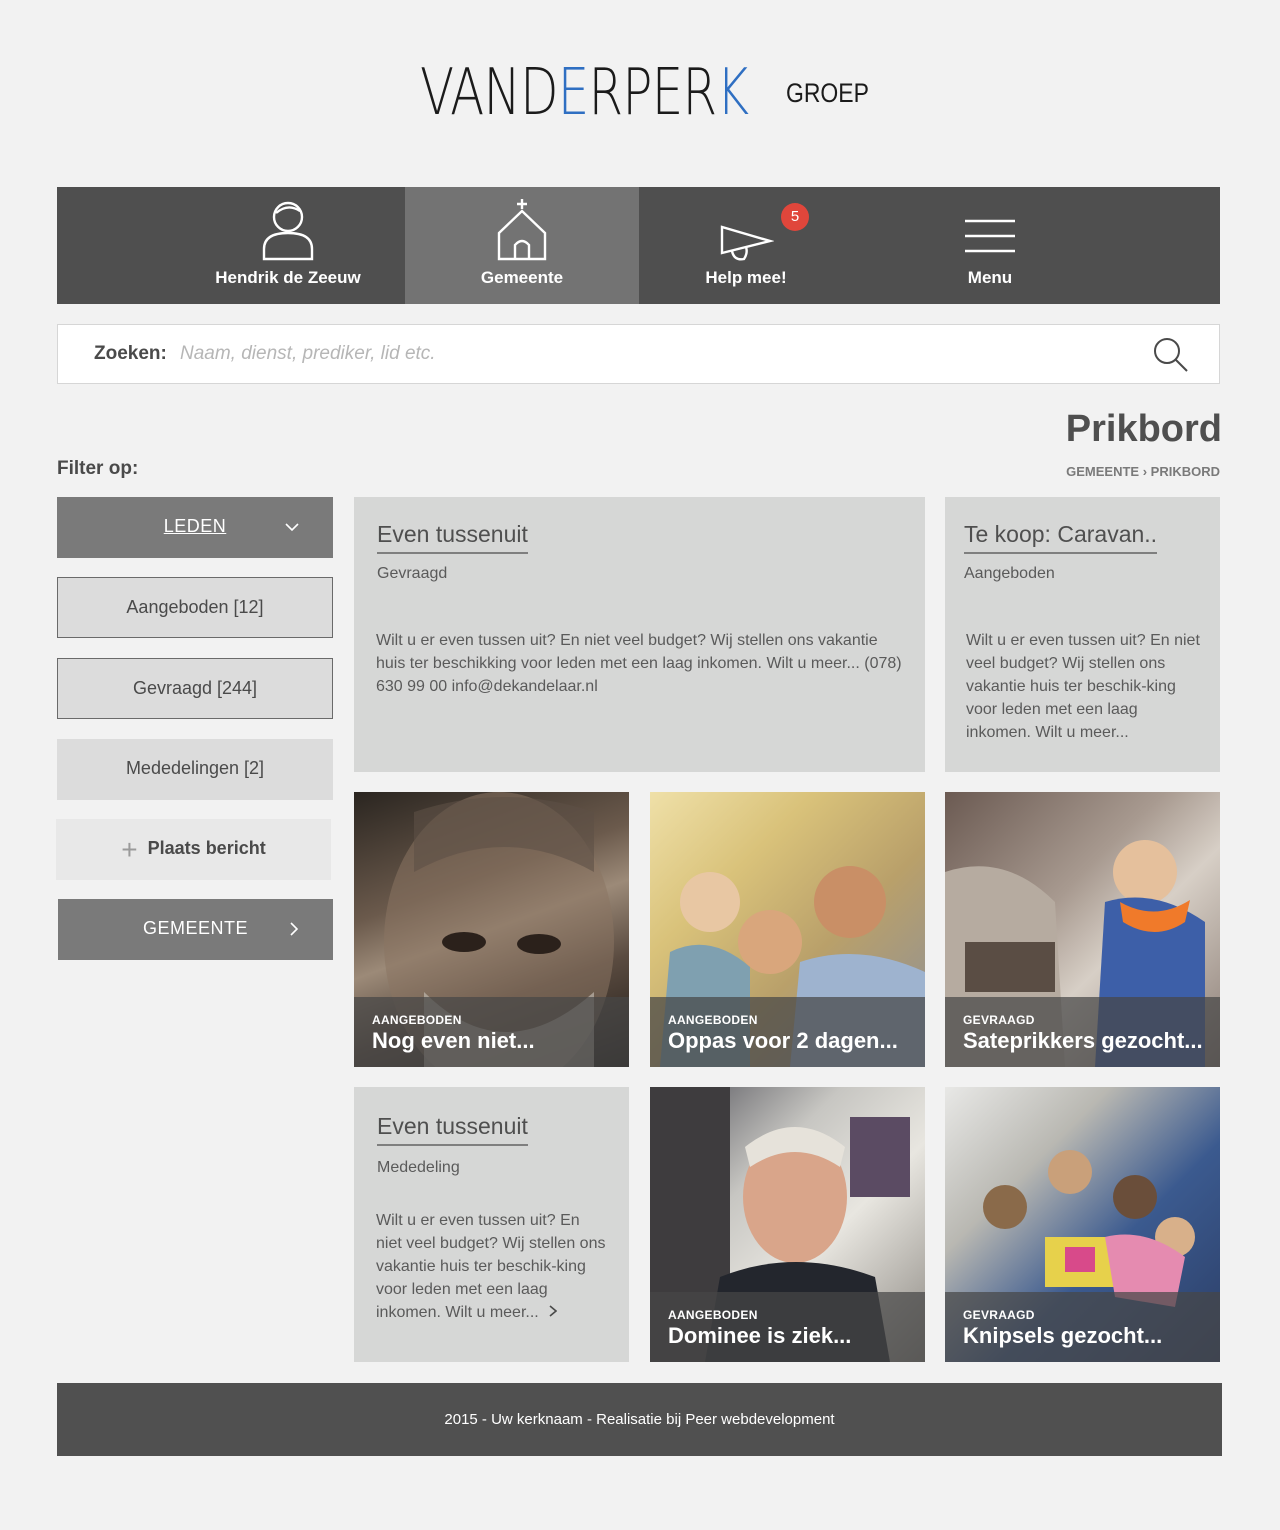  I want to click on nav-label: Menu, so click(990, 277).